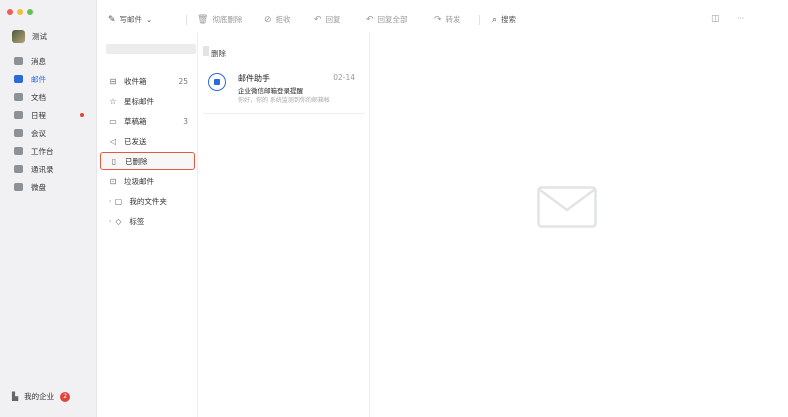 The width and height of the screenshot is (788, 417). What do you see at coordinates (18, 133) in the screenshot?
I see `meeting-icon` at bounding box center [18, 133].